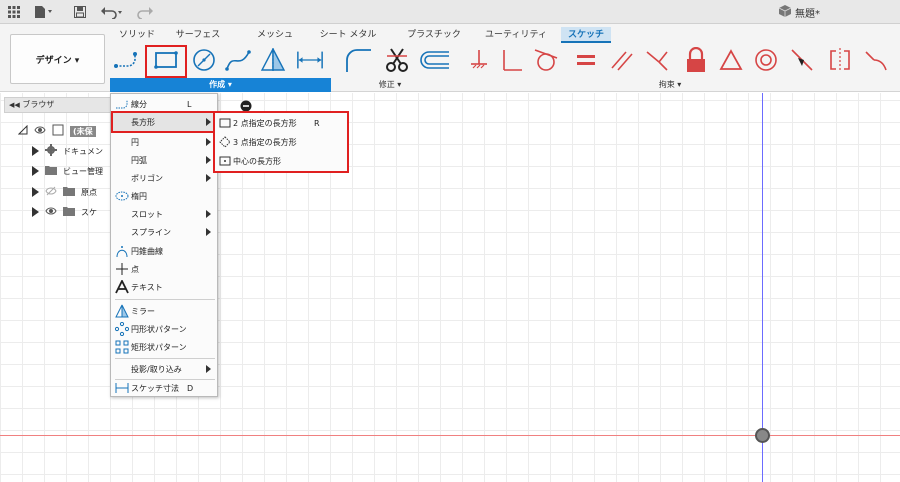  I want to click on concentric-constraint-icon, so click(766, 60).